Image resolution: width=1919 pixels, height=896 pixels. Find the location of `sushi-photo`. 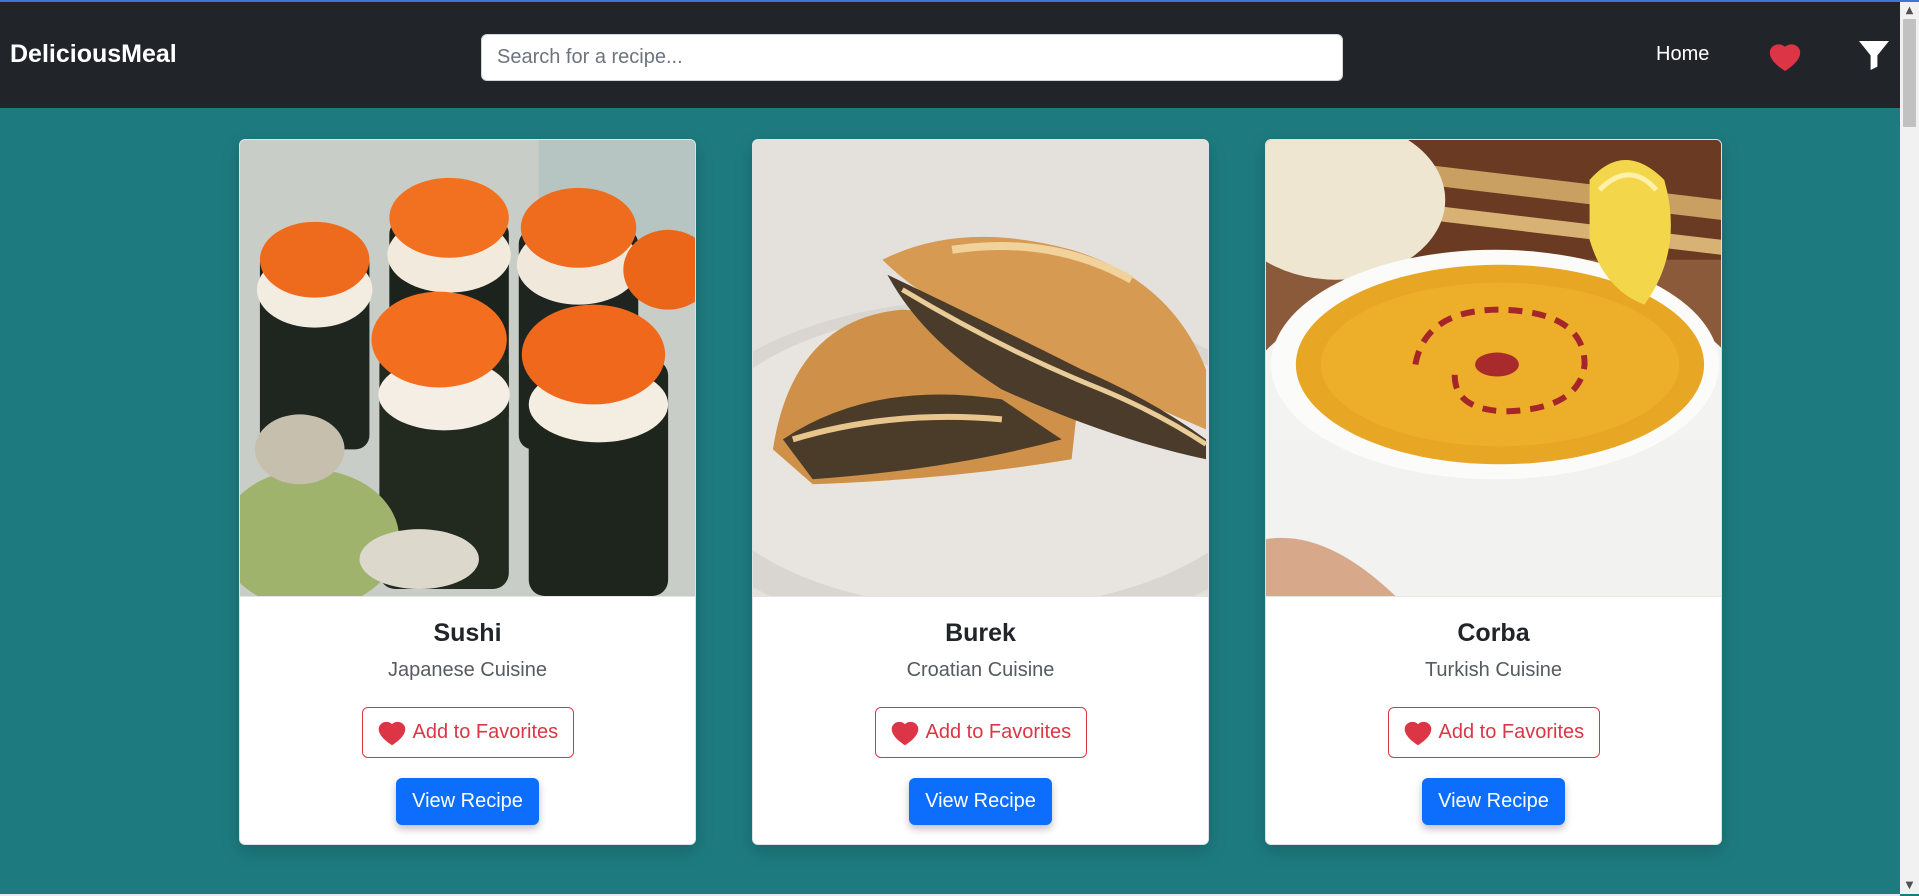

sushi-photo is located at coordinates (467, 368).